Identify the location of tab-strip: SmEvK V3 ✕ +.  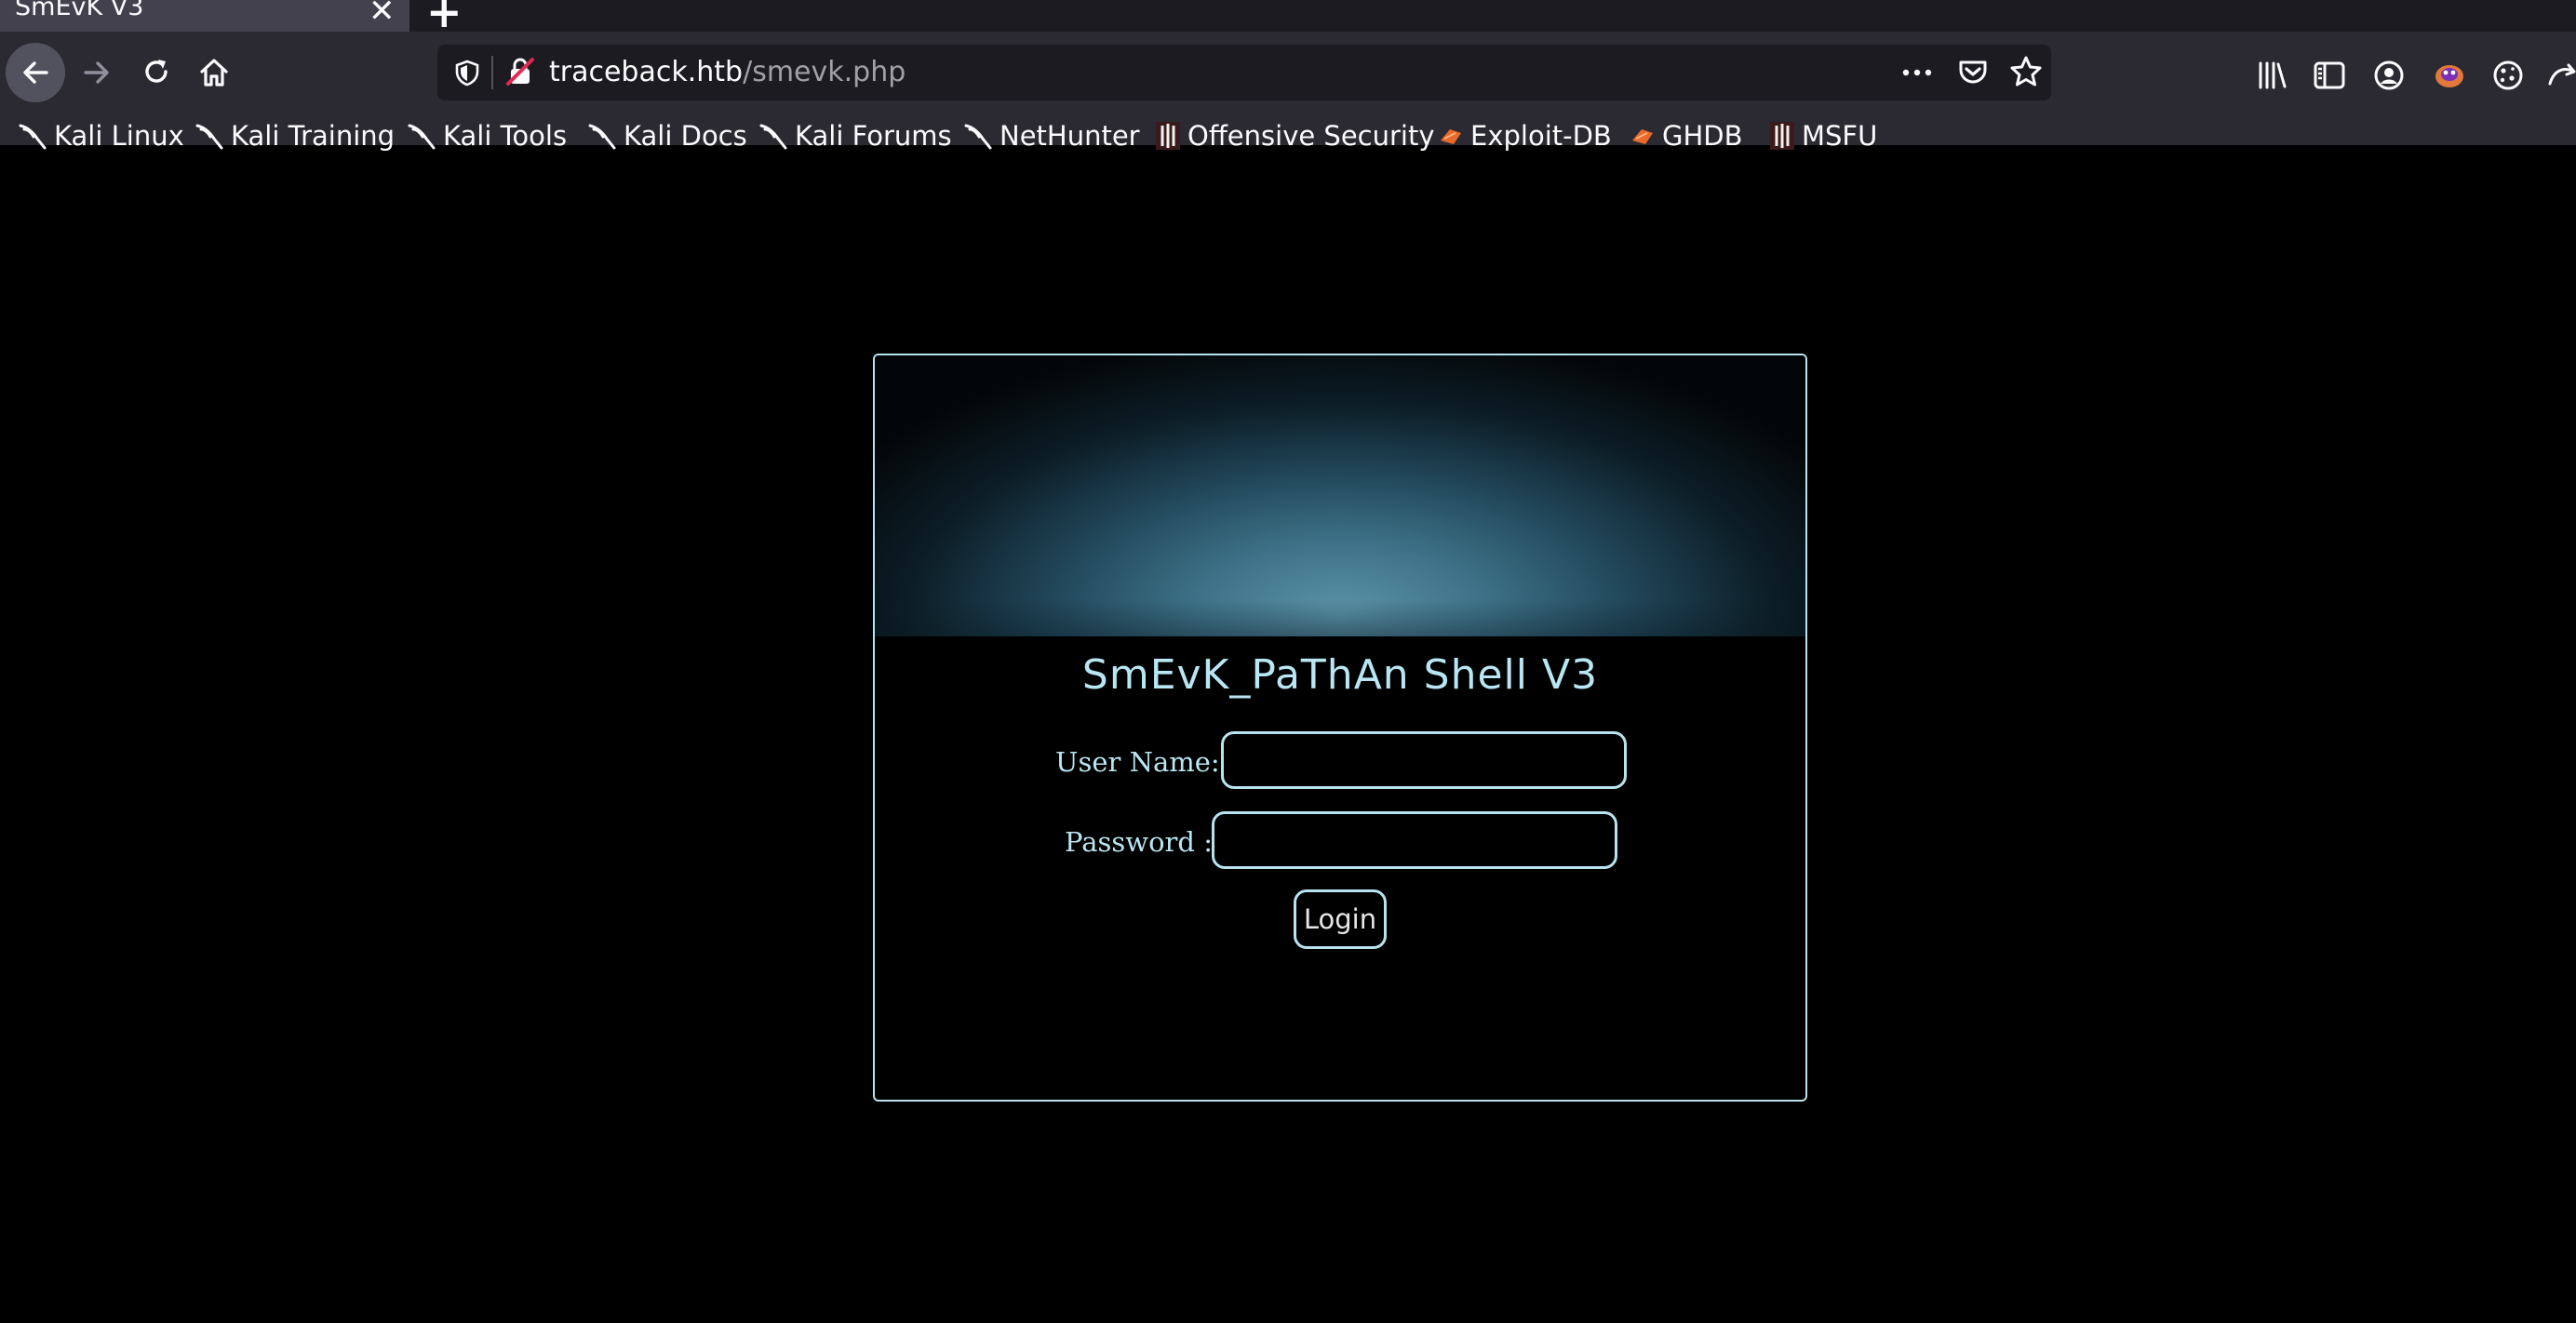
(1288, 18).